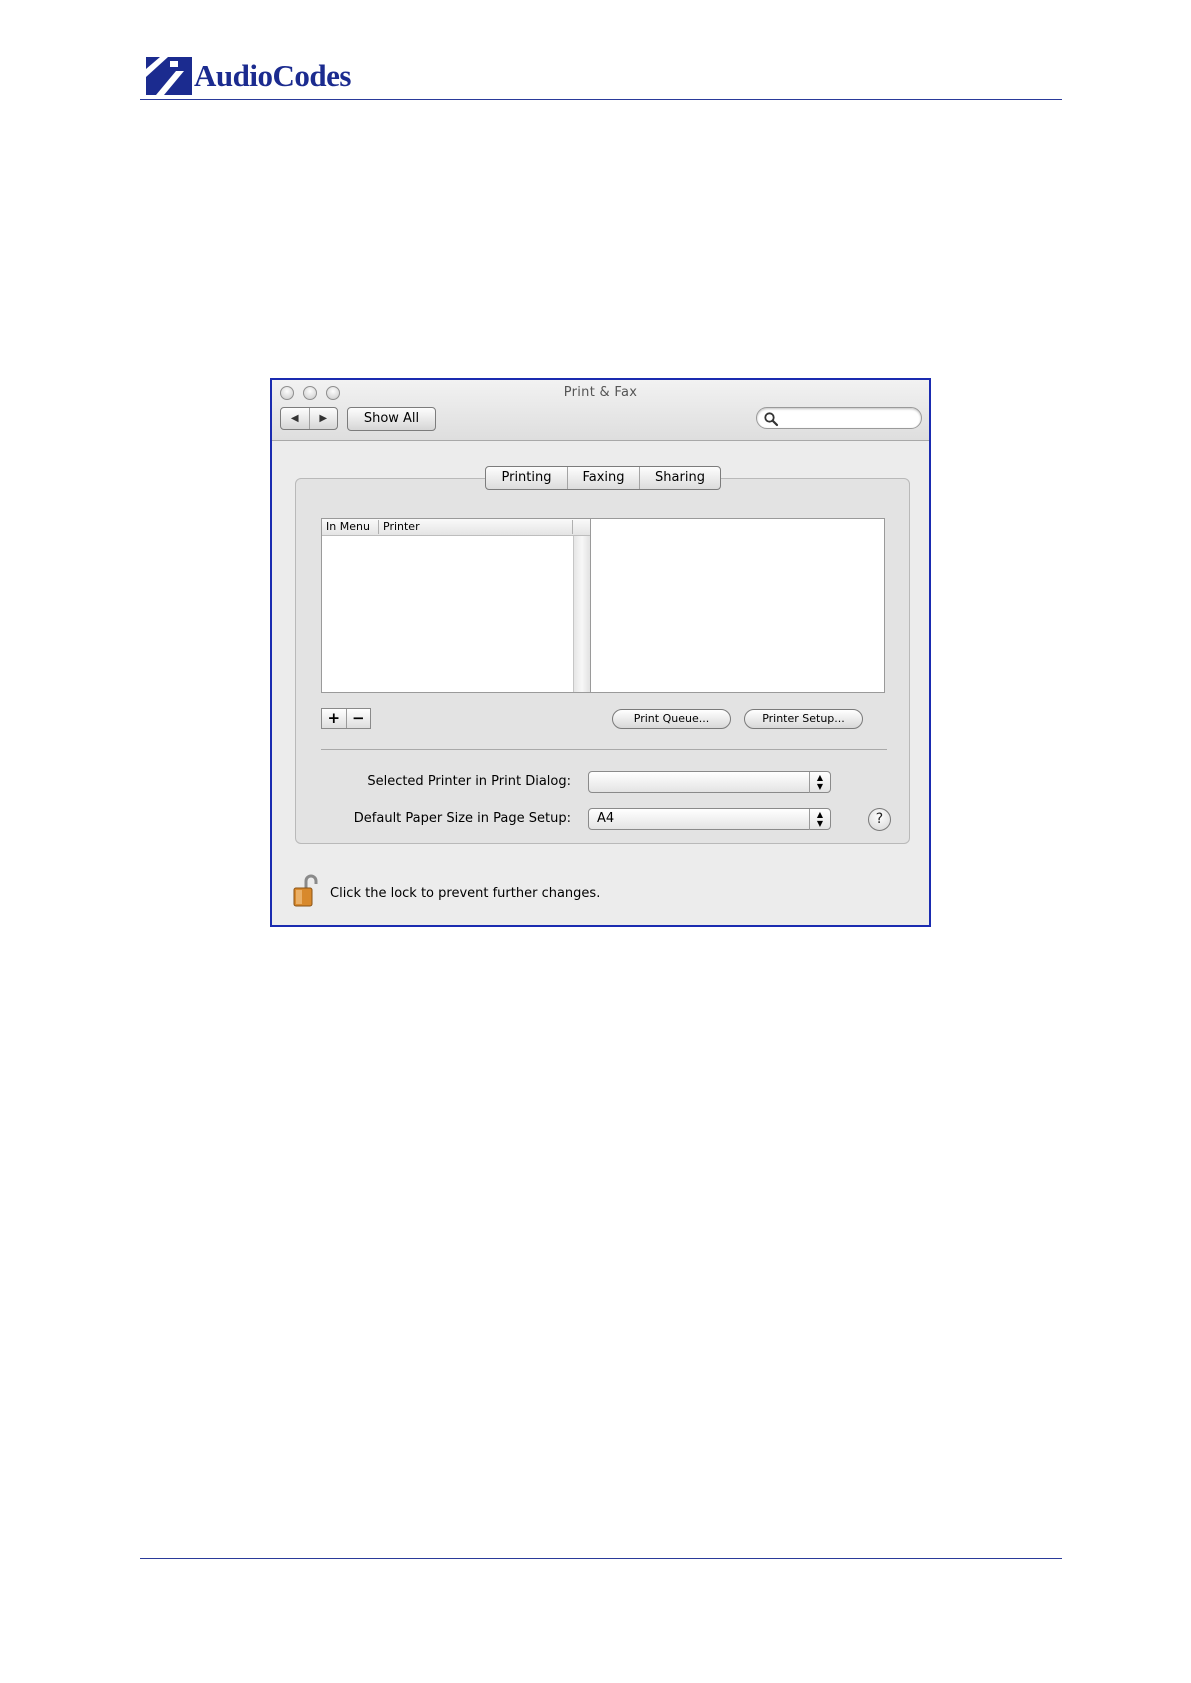 This screenshot has width=1191, height=1683. Describe the element at coordinates (709, 819) in the screenshot. I see `paper-size-popup: A4 ▲ ▼` at that location.